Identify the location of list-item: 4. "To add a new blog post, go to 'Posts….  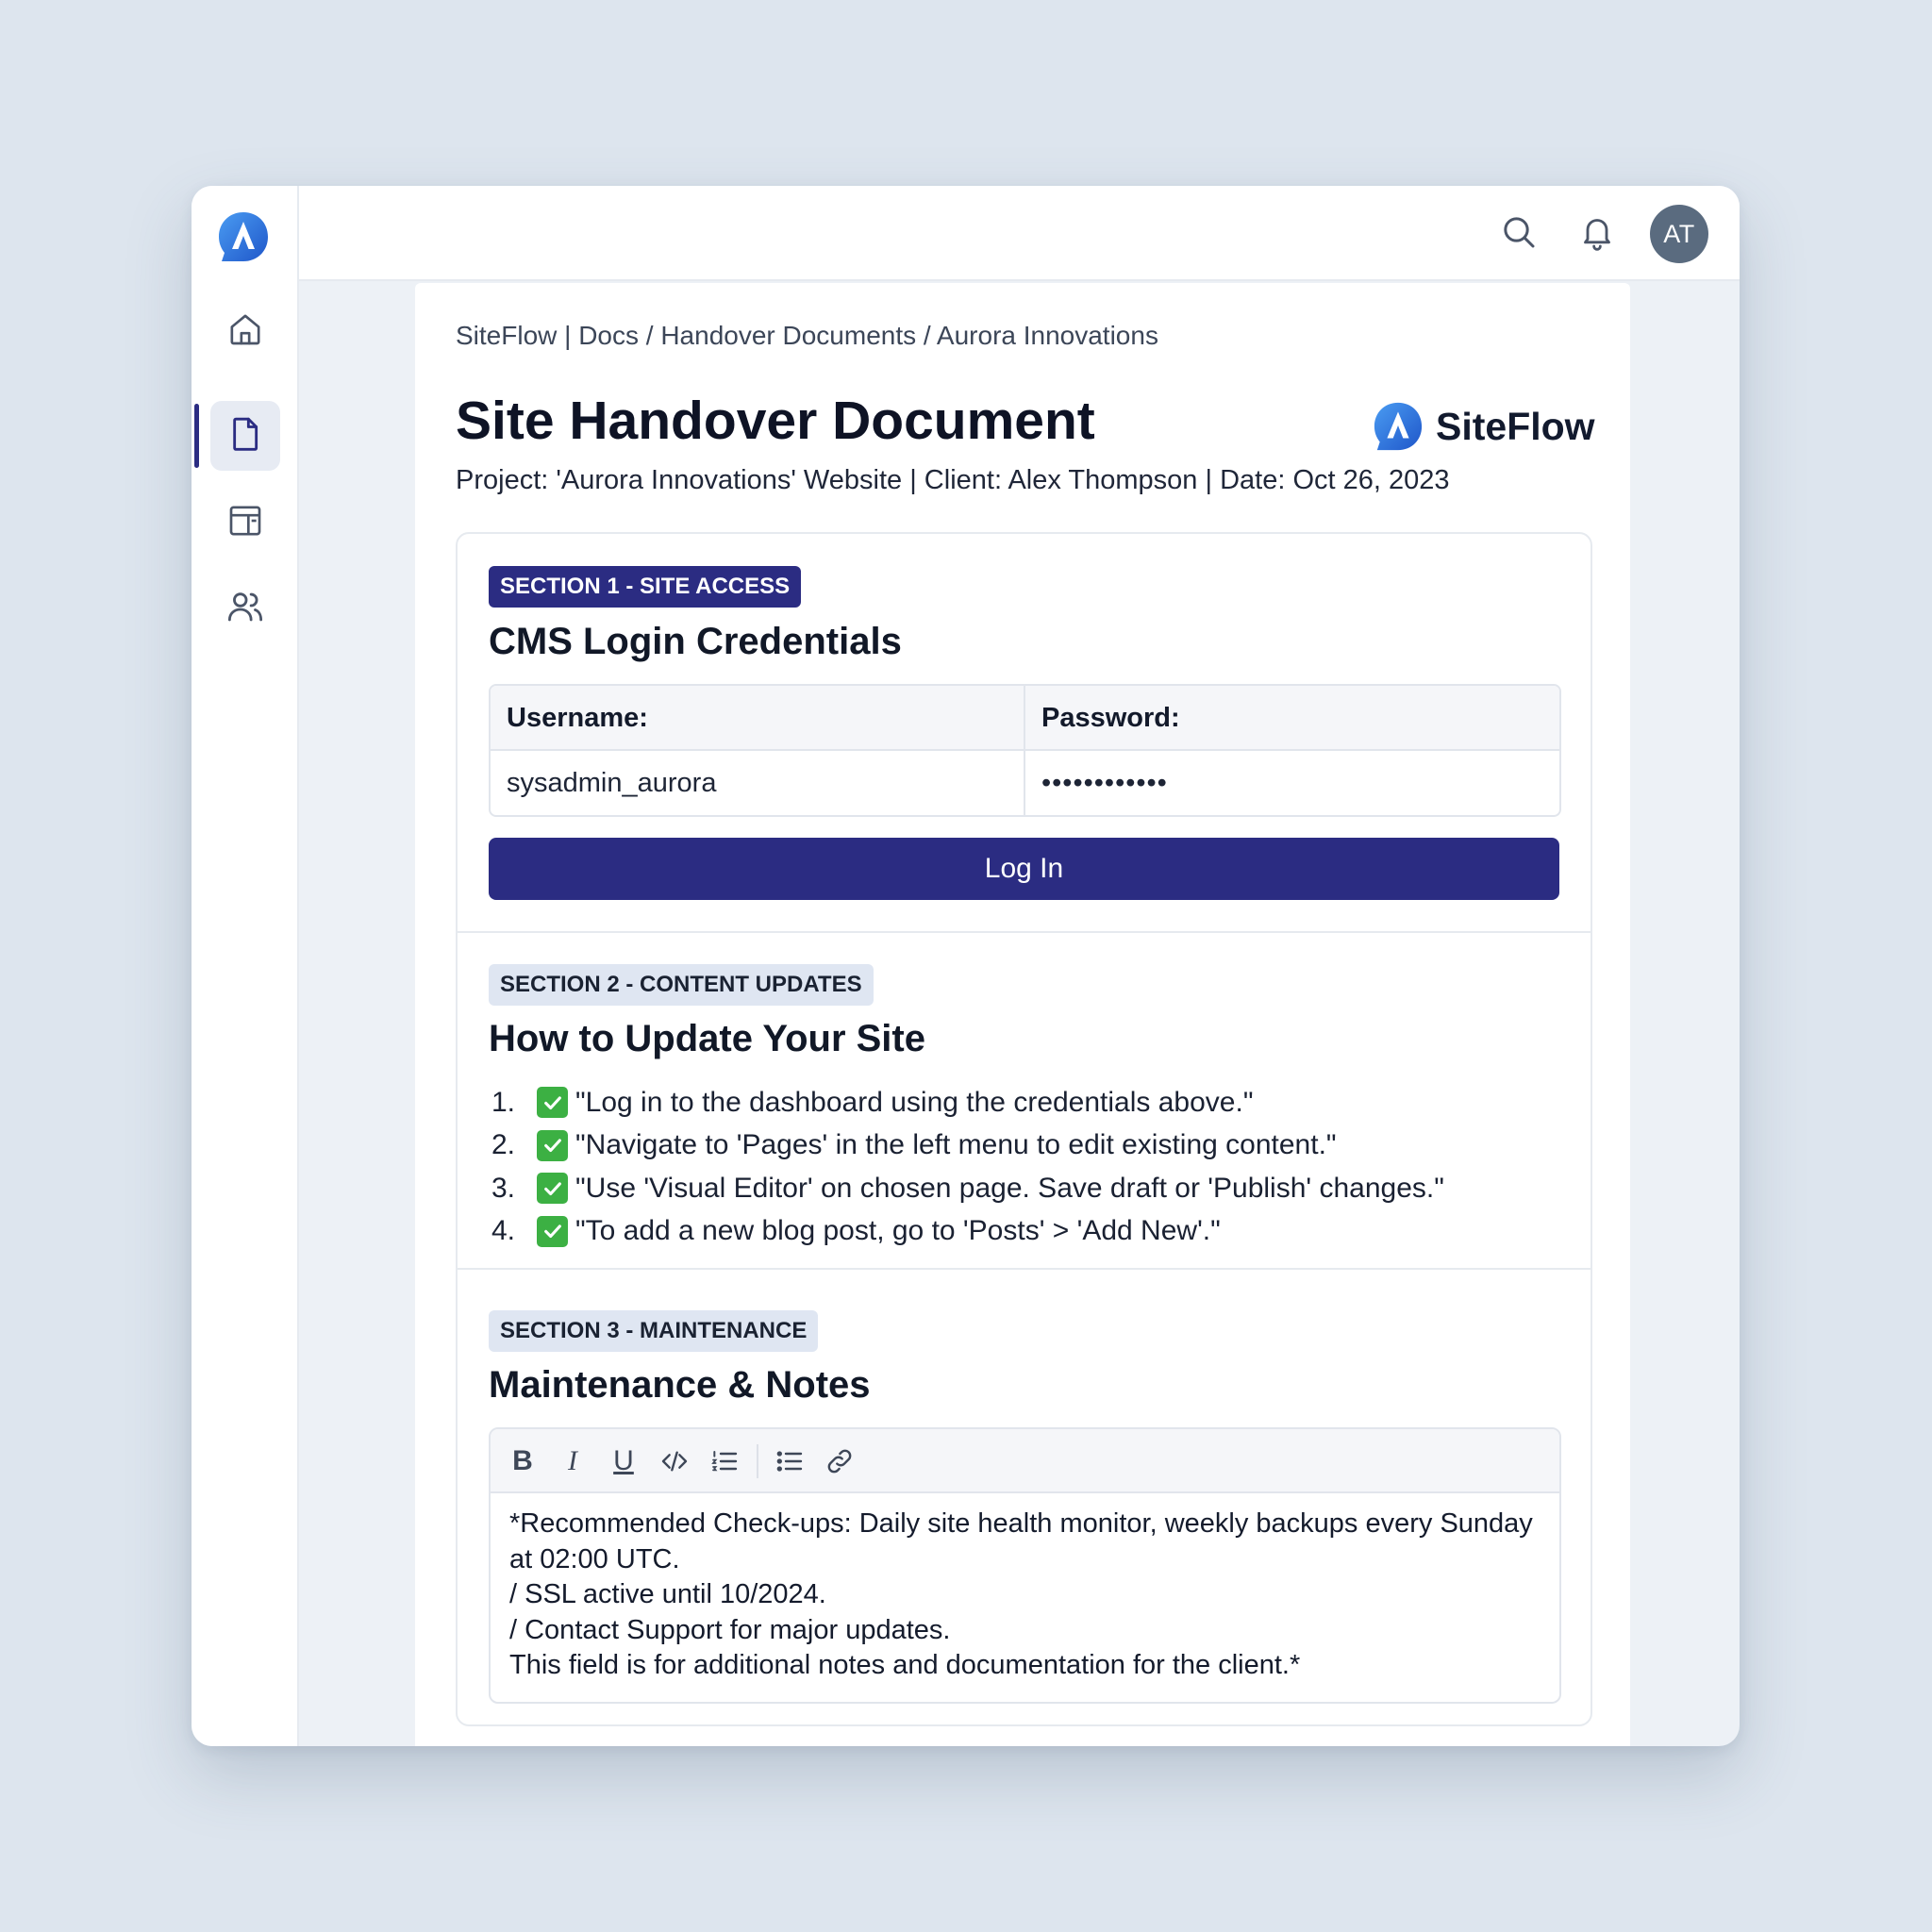
(967, 1232).